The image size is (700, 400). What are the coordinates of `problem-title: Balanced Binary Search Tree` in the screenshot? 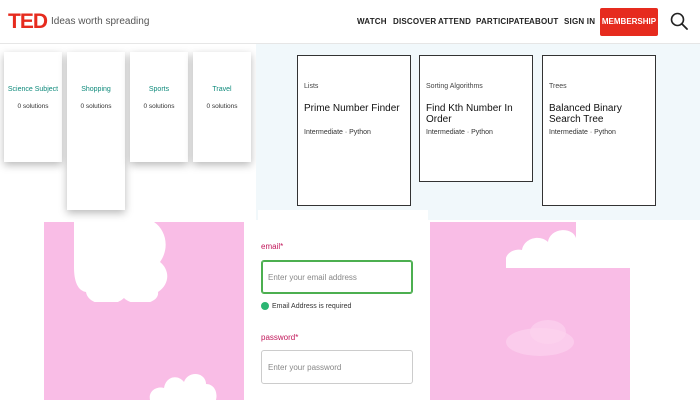 It's located at (585, 114).